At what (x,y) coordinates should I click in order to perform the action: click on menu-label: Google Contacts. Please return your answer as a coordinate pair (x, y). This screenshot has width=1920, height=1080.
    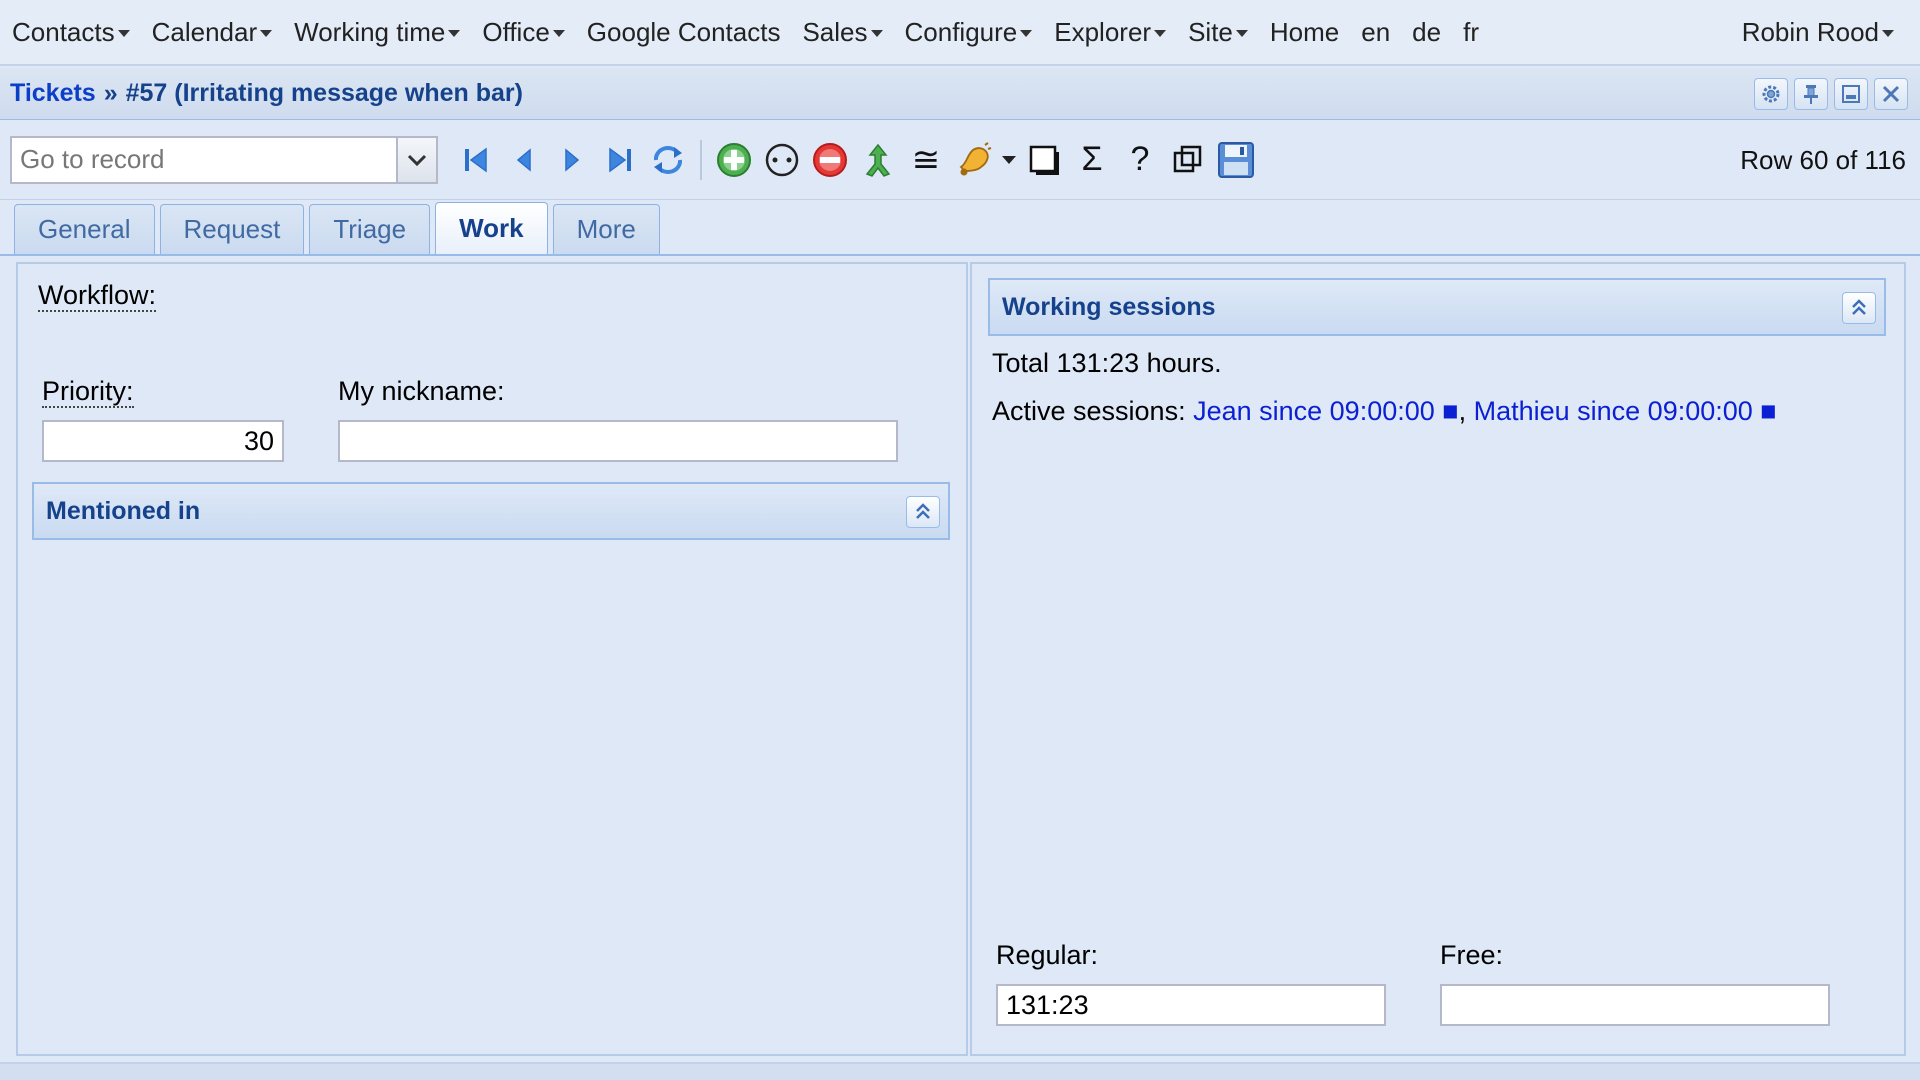
    Looking at the image, I should click on (683, 31).